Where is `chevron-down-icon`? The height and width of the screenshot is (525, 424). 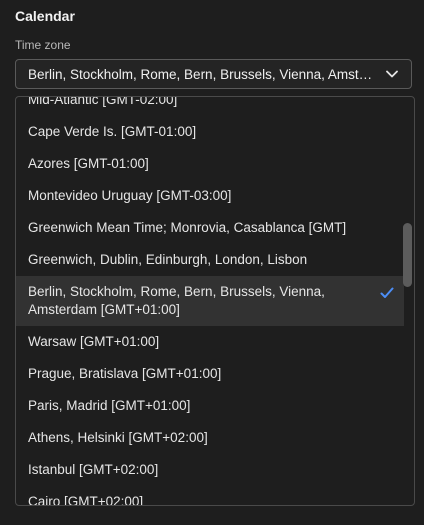 chevron-down-icon is located at coordinates (392, 74).